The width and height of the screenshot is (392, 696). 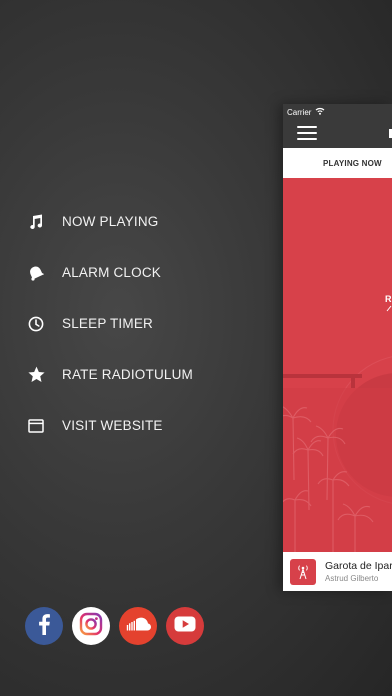 I want to click on carrier-label: Carrier, so click(x=299, y=112).